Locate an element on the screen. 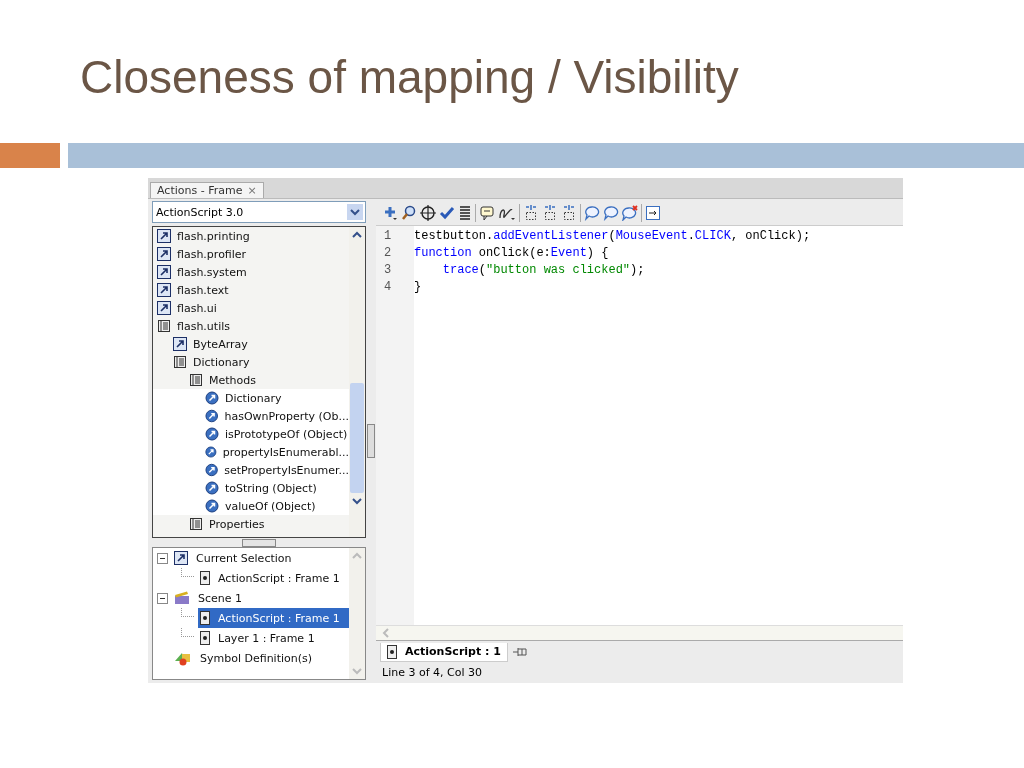 The height and width of the screenshot is (768, 1024). tree-item: toString (Object) is located at coordinates (251, 488).